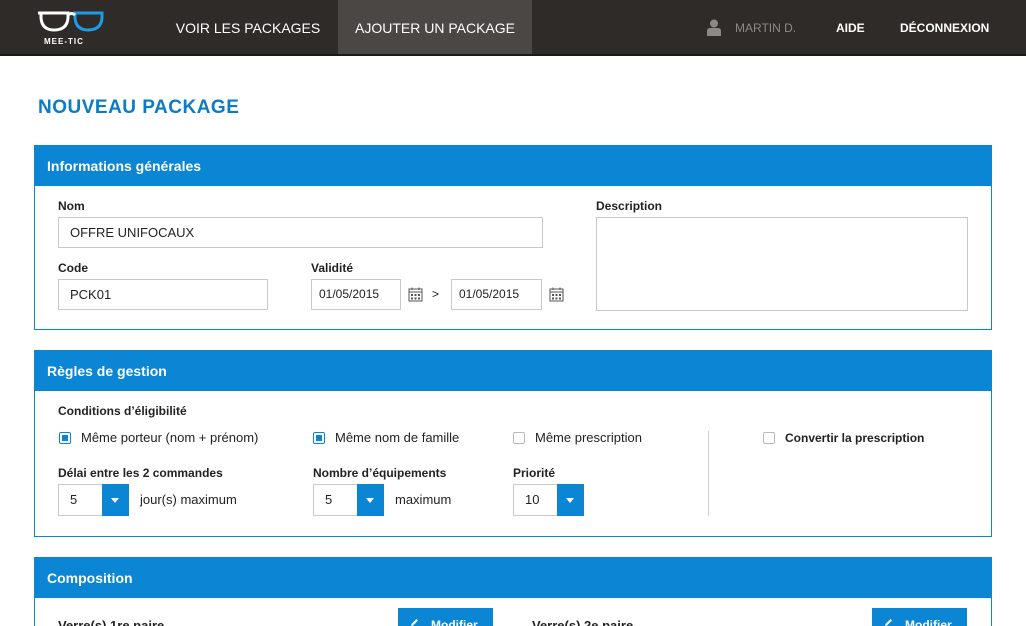  I want to click on priority-select: 10, so click(548, 500).